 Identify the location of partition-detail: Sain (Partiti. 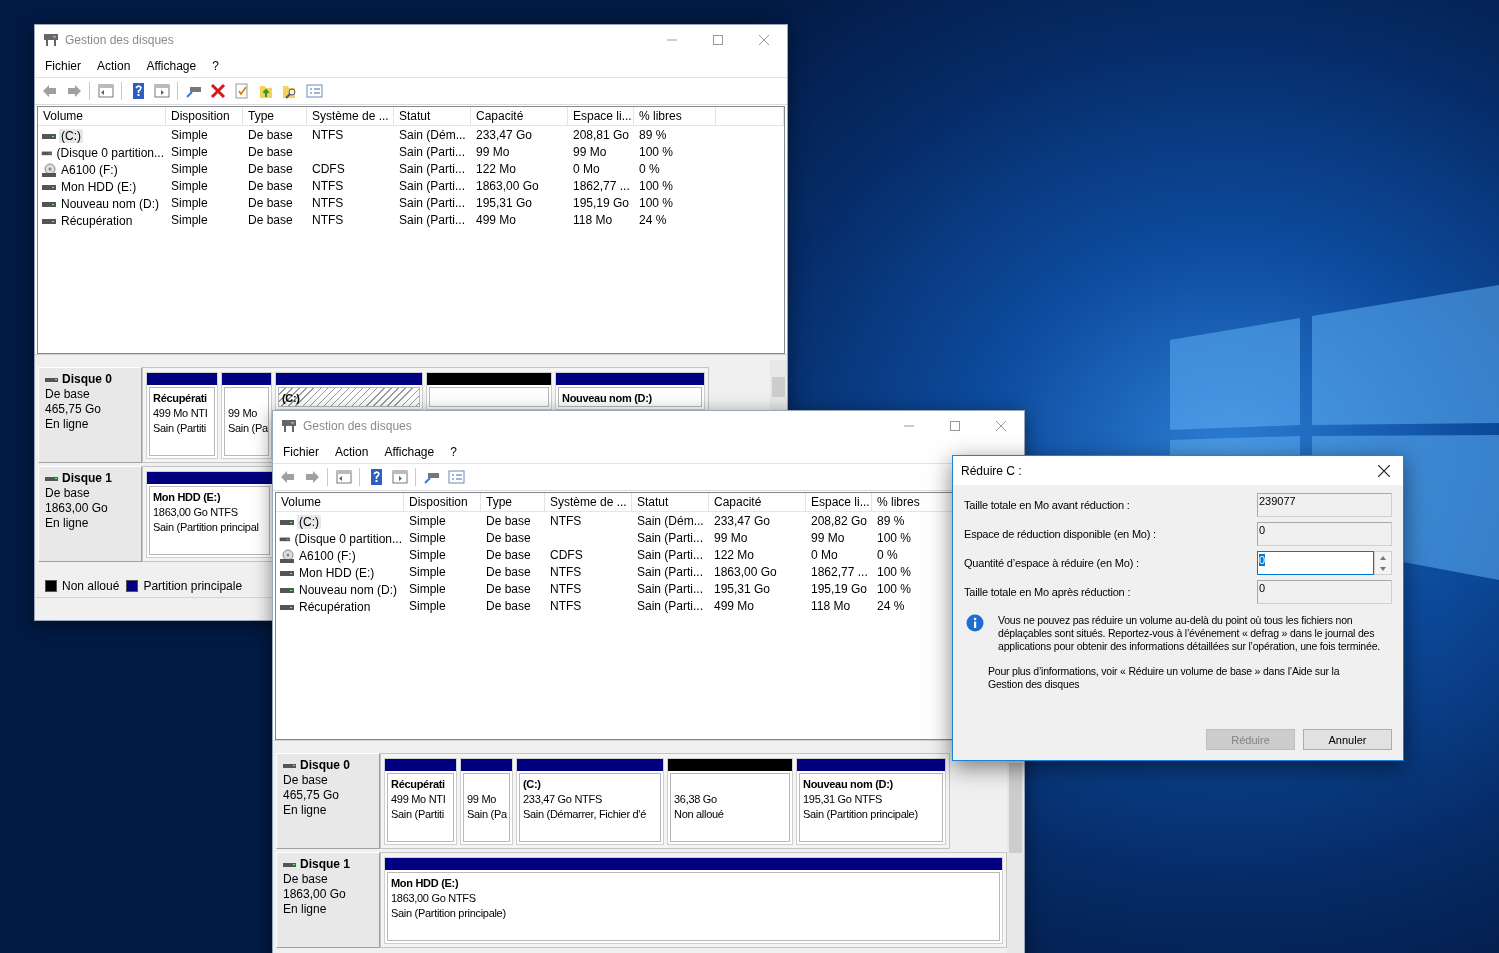
(417, 814).